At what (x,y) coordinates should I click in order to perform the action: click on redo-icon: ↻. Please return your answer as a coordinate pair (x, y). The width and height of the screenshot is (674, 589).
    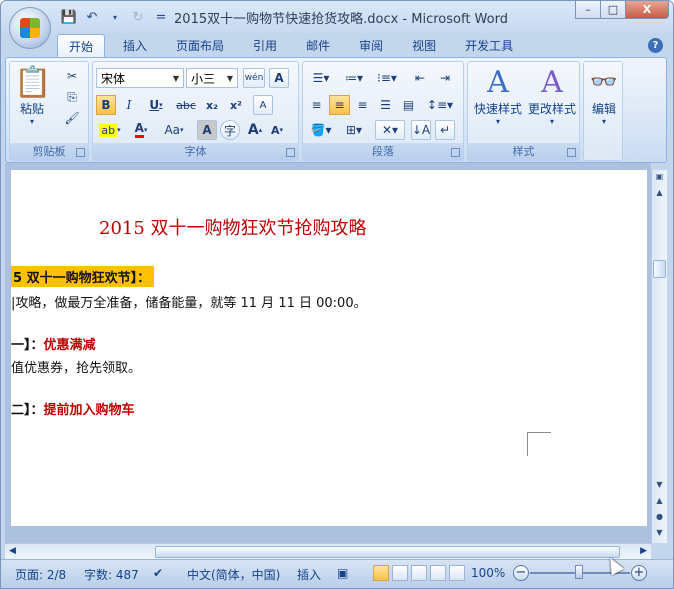
    Looking at the image, I should click on (138, 17).